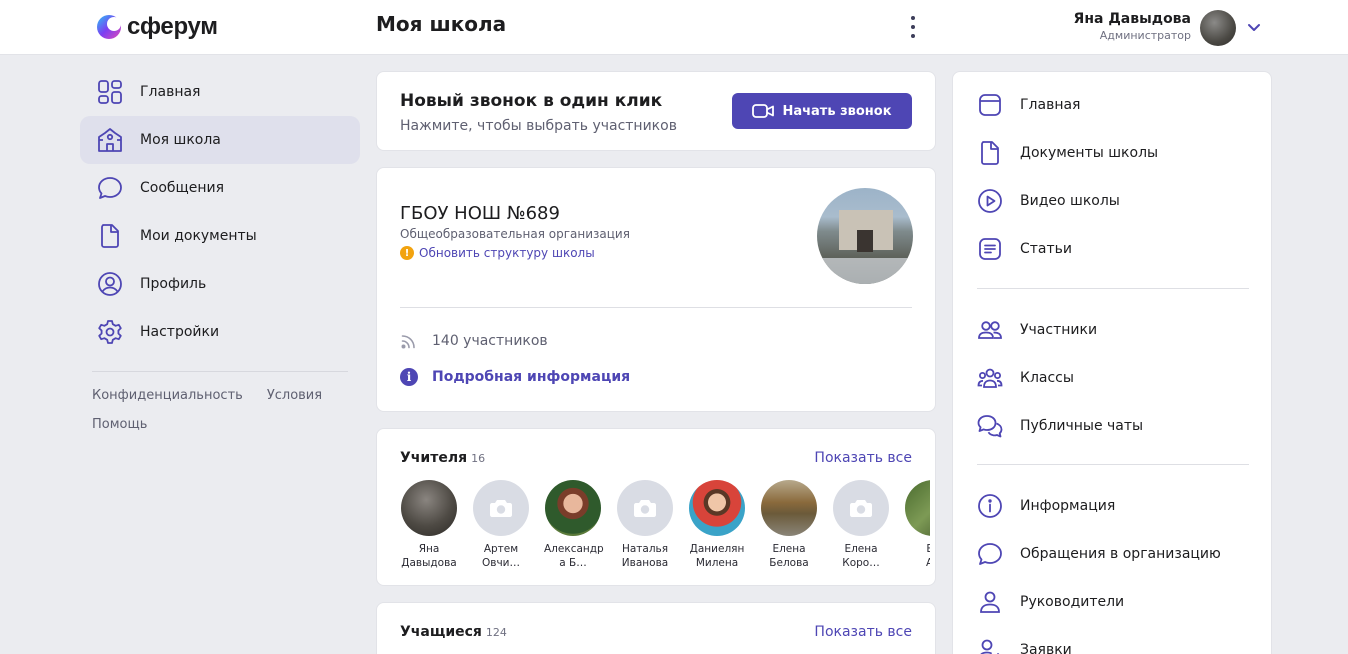  Describe the element at coordinates (1048, 201) in the screenshot. I see `section-school-video: Видео школы` at that location.